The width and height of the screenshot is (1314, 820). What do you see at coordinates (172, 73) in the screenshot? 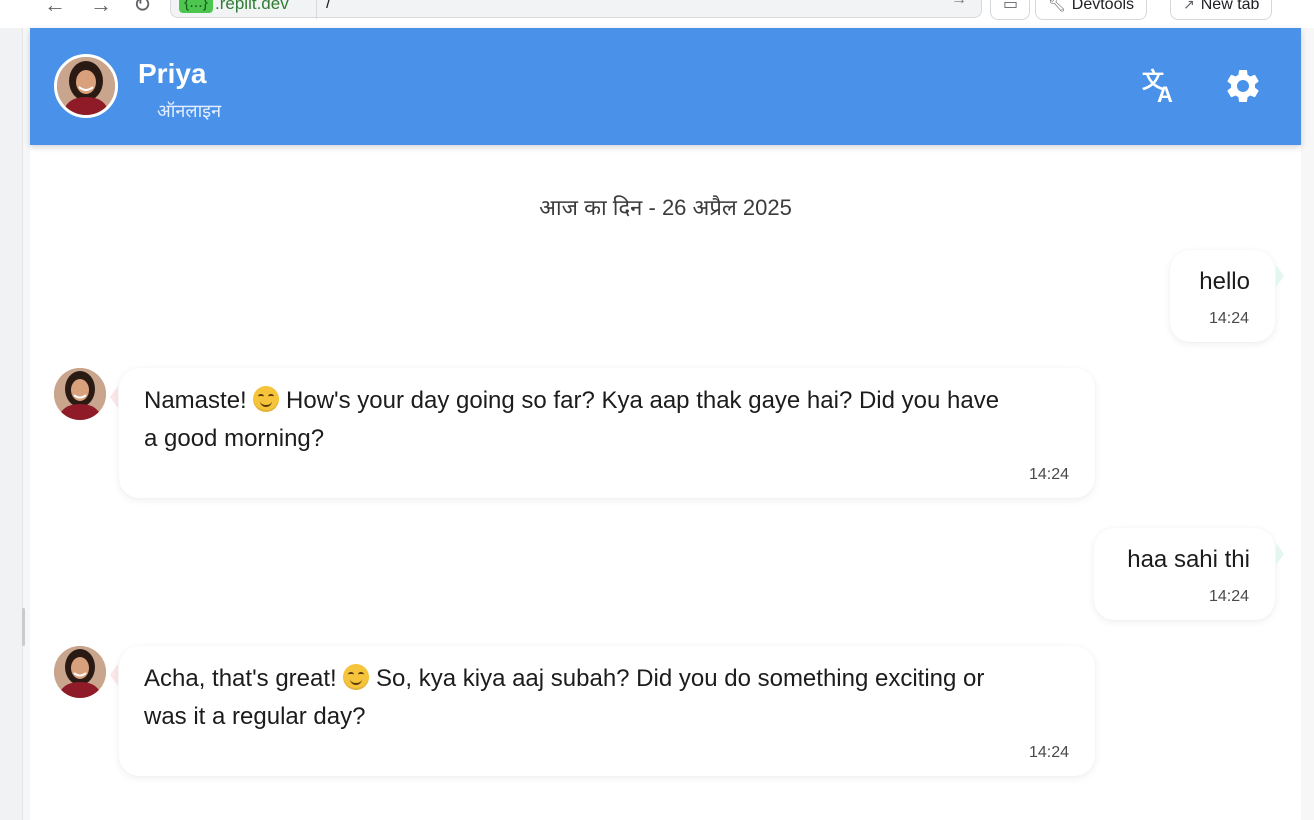
I see `contact-name: Priya` at bounding box center [172, 73].